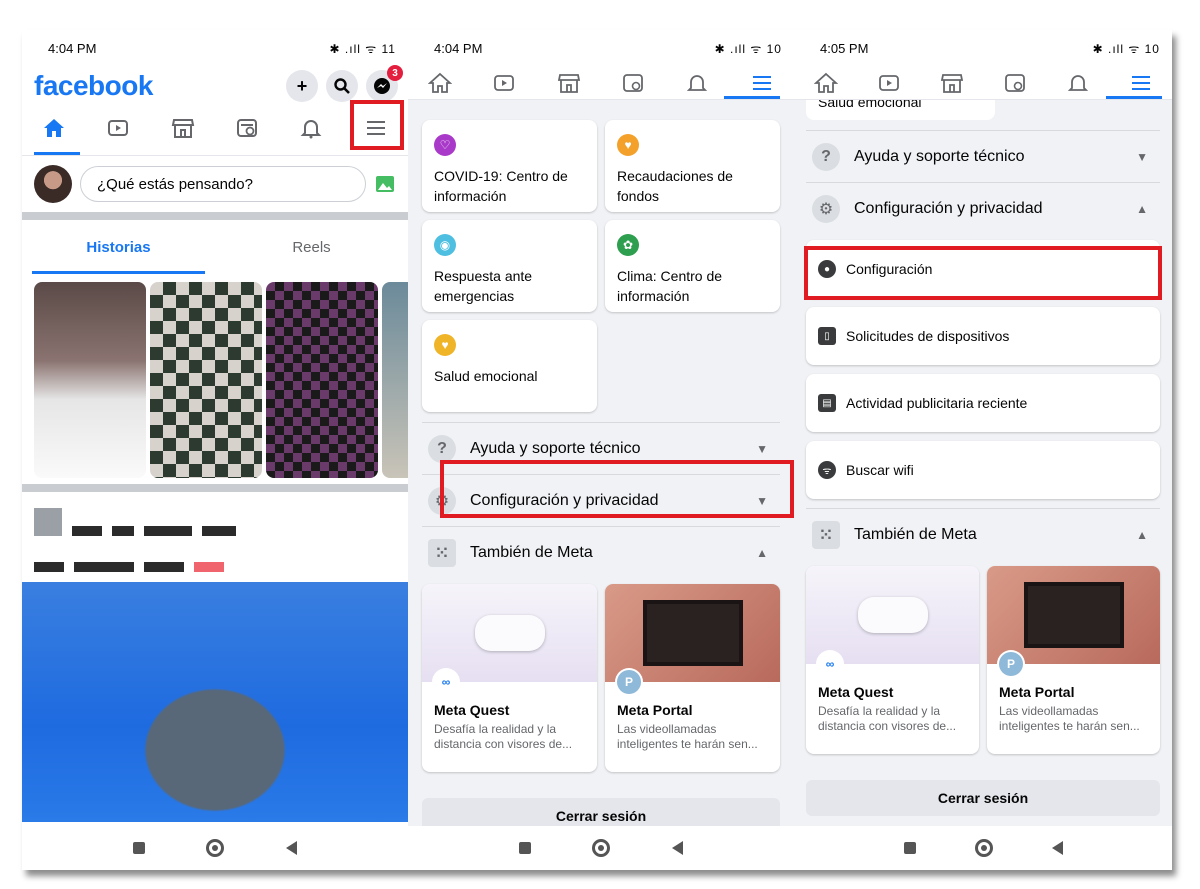 The width and height of the screenshot is (1200, 889). What do you see at coordinates (844, 48) in the screenshot?
I see `status-time: 4:05 PM` at bounding box center [844, 48].